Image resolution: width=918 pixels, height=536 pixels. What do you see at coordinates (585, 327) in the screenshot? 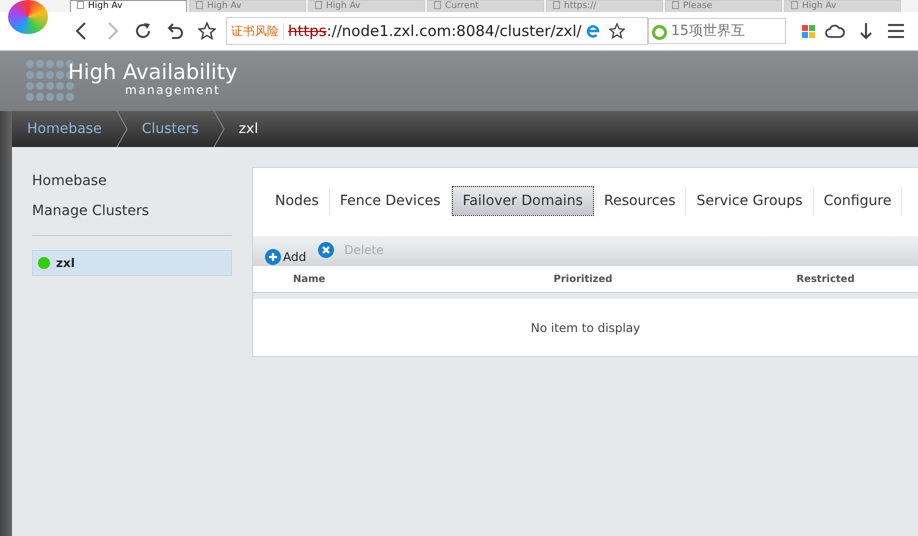
I see `empty-message: No item to display` at bounding box center [585, 327].